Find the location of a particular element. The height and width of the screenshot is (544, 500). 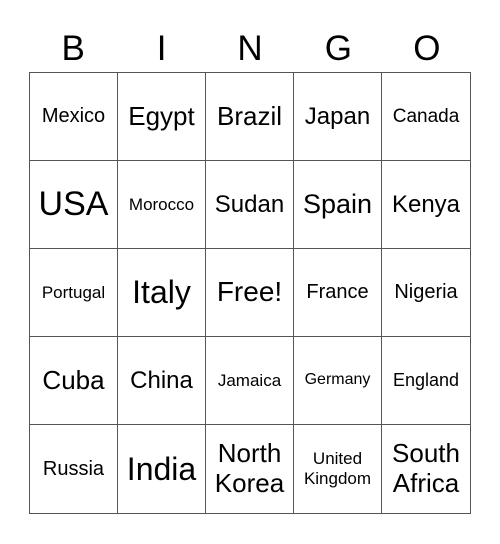

bingo-cell: South Africa is located at coordinates (426, 469).